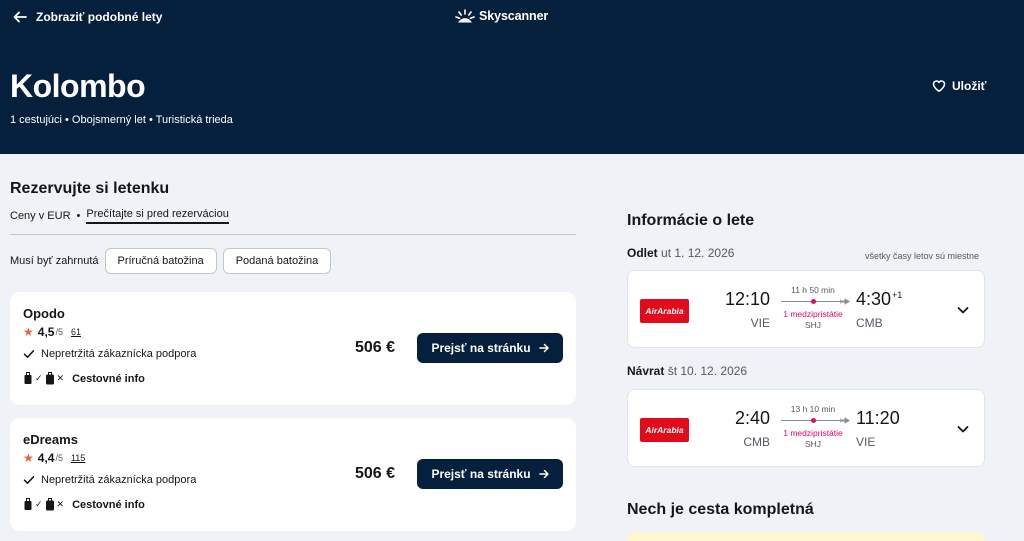 The height and width of the screenshot is (541, 1024). I want to click on provider-rating: ★ 4,4 /5 115, so click(54, 458).